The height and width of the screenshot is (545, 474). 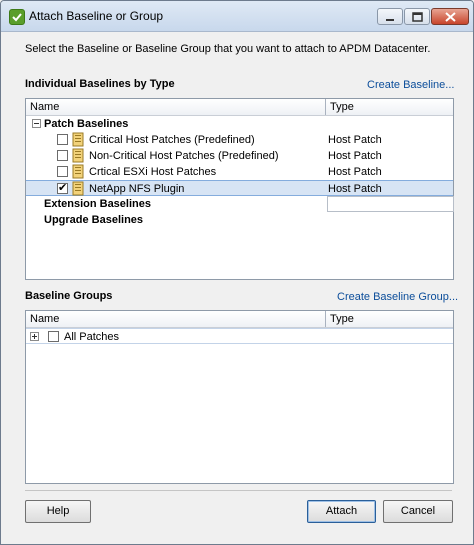 I want to click on maximize-icon, so click(x=417, y=17).